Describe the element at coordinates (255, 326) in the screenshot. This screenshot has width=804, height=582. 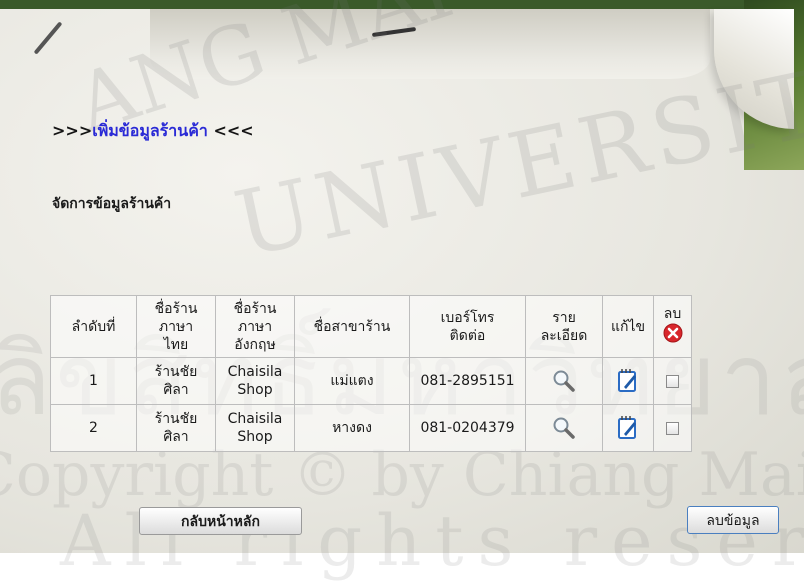
I see `header-name-en: ชื่อร้าน ภาษา อังกฤษ` at that location.